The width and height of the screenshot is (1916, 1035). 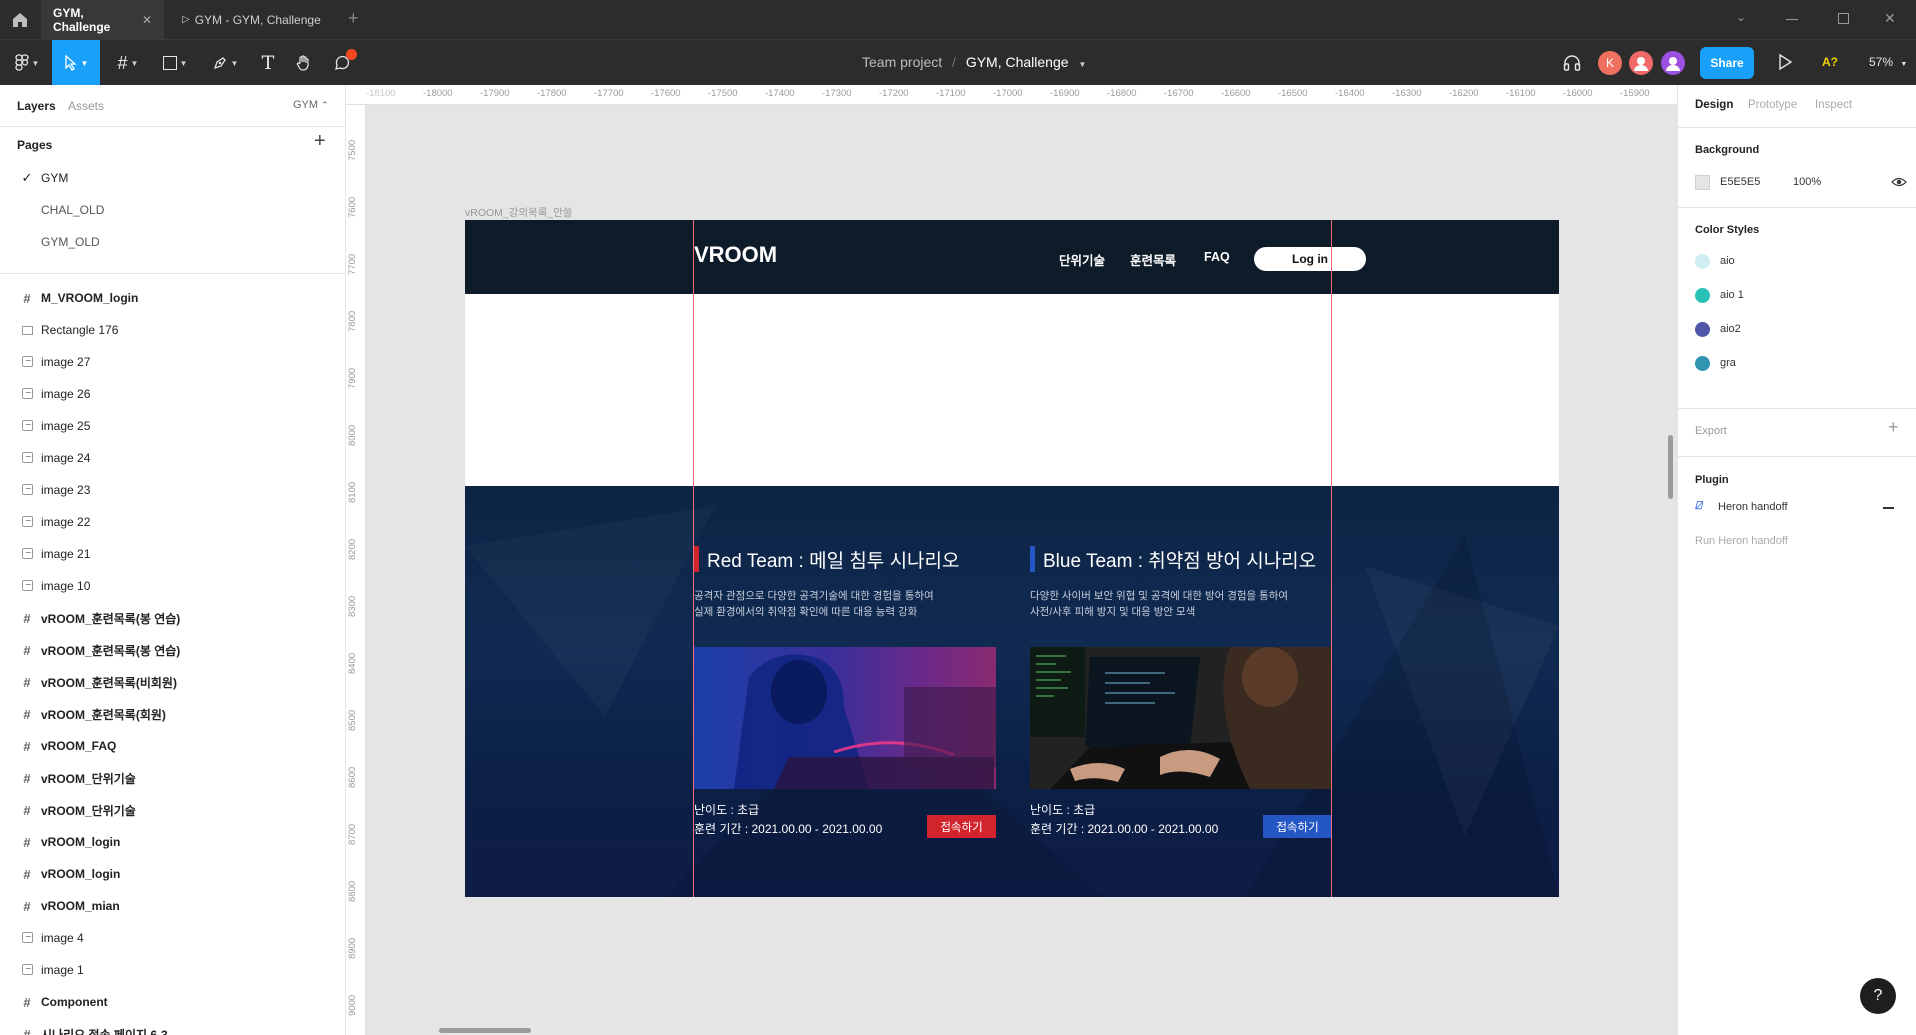 I want to click on share-button: Share, so click(x=1727, y=63).